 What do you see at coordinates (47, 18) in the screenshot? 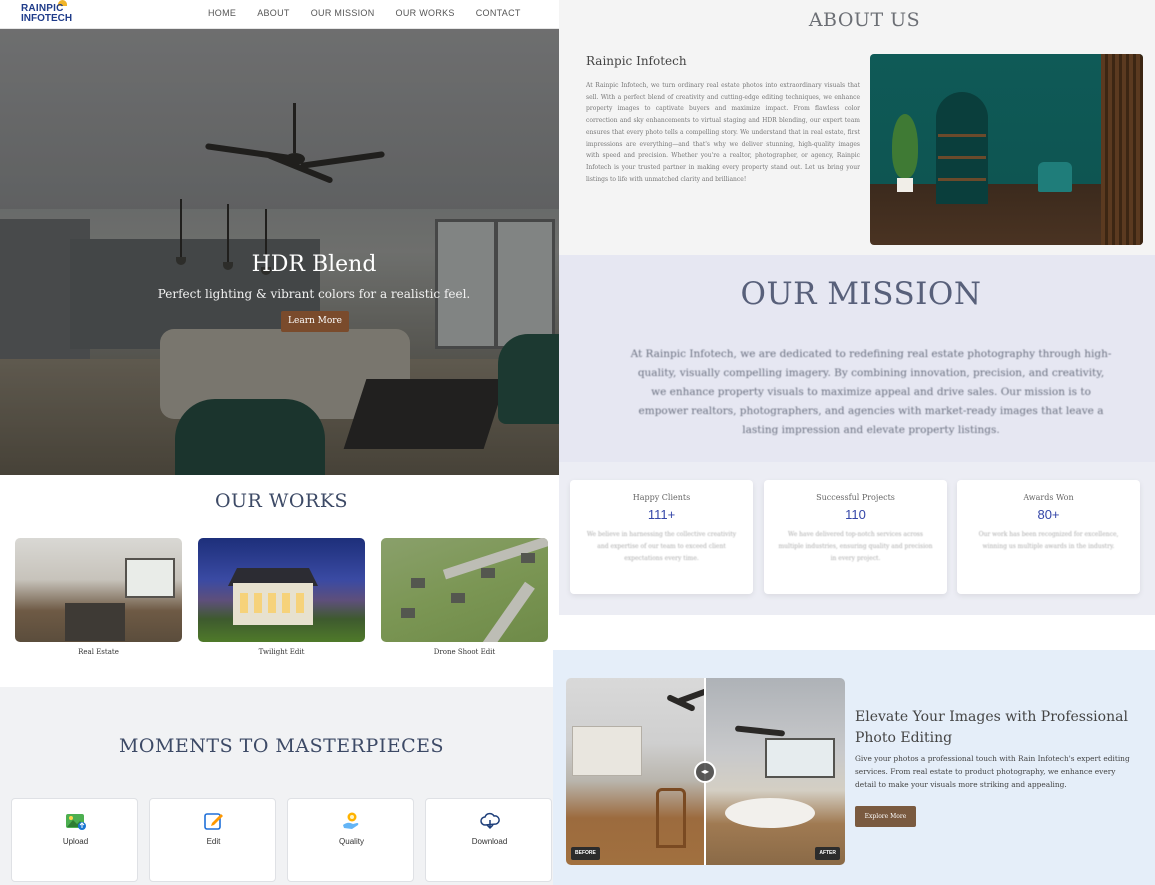
I see `logo-line-2: INFOTECH` at bounding box center [47, 18].